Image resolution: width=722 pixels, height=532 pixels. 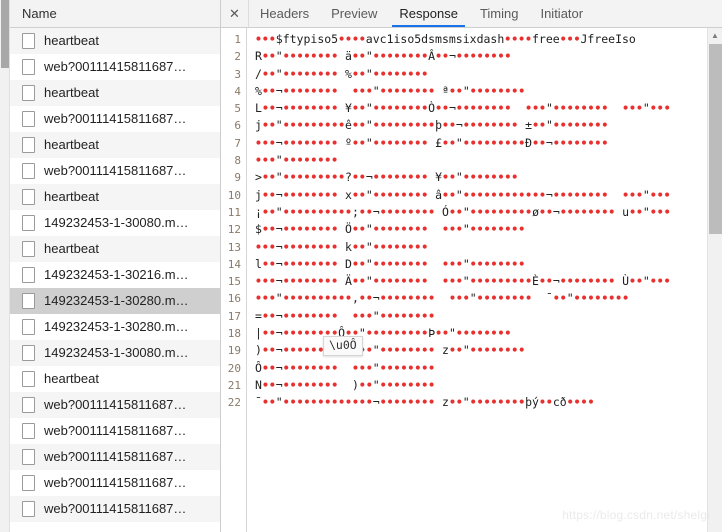 What do you see at coordinates (234, 385) in the screenshot?
I see `line-number: 21` at bounding box center [234, 385].